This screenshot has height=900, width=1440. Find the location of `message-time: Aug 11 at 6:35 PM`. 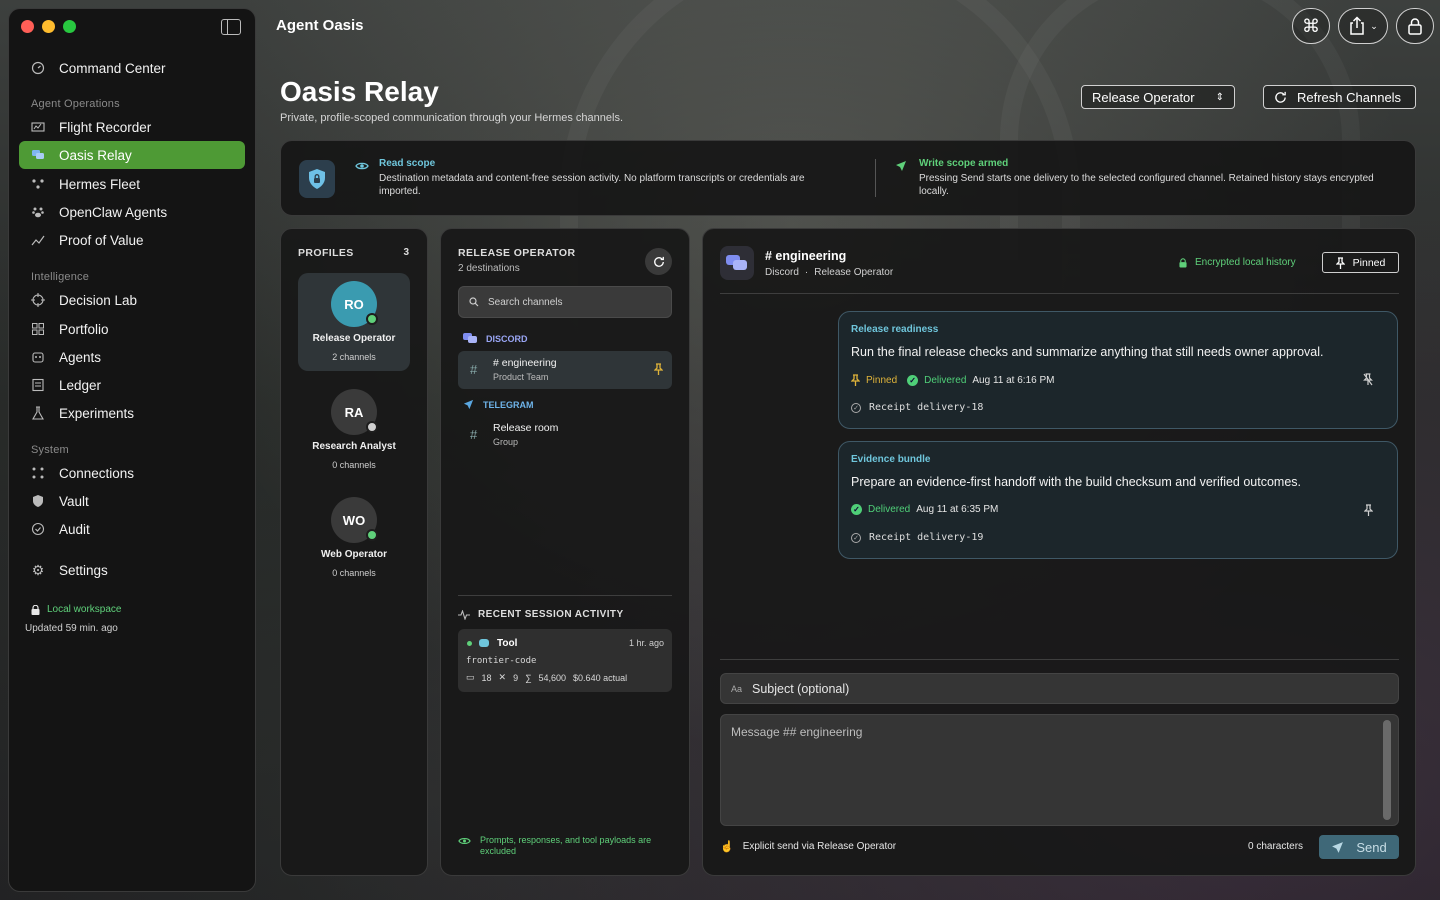

message-time: Aug 11 at 6:35 PM is located at coordinates (957, 509).